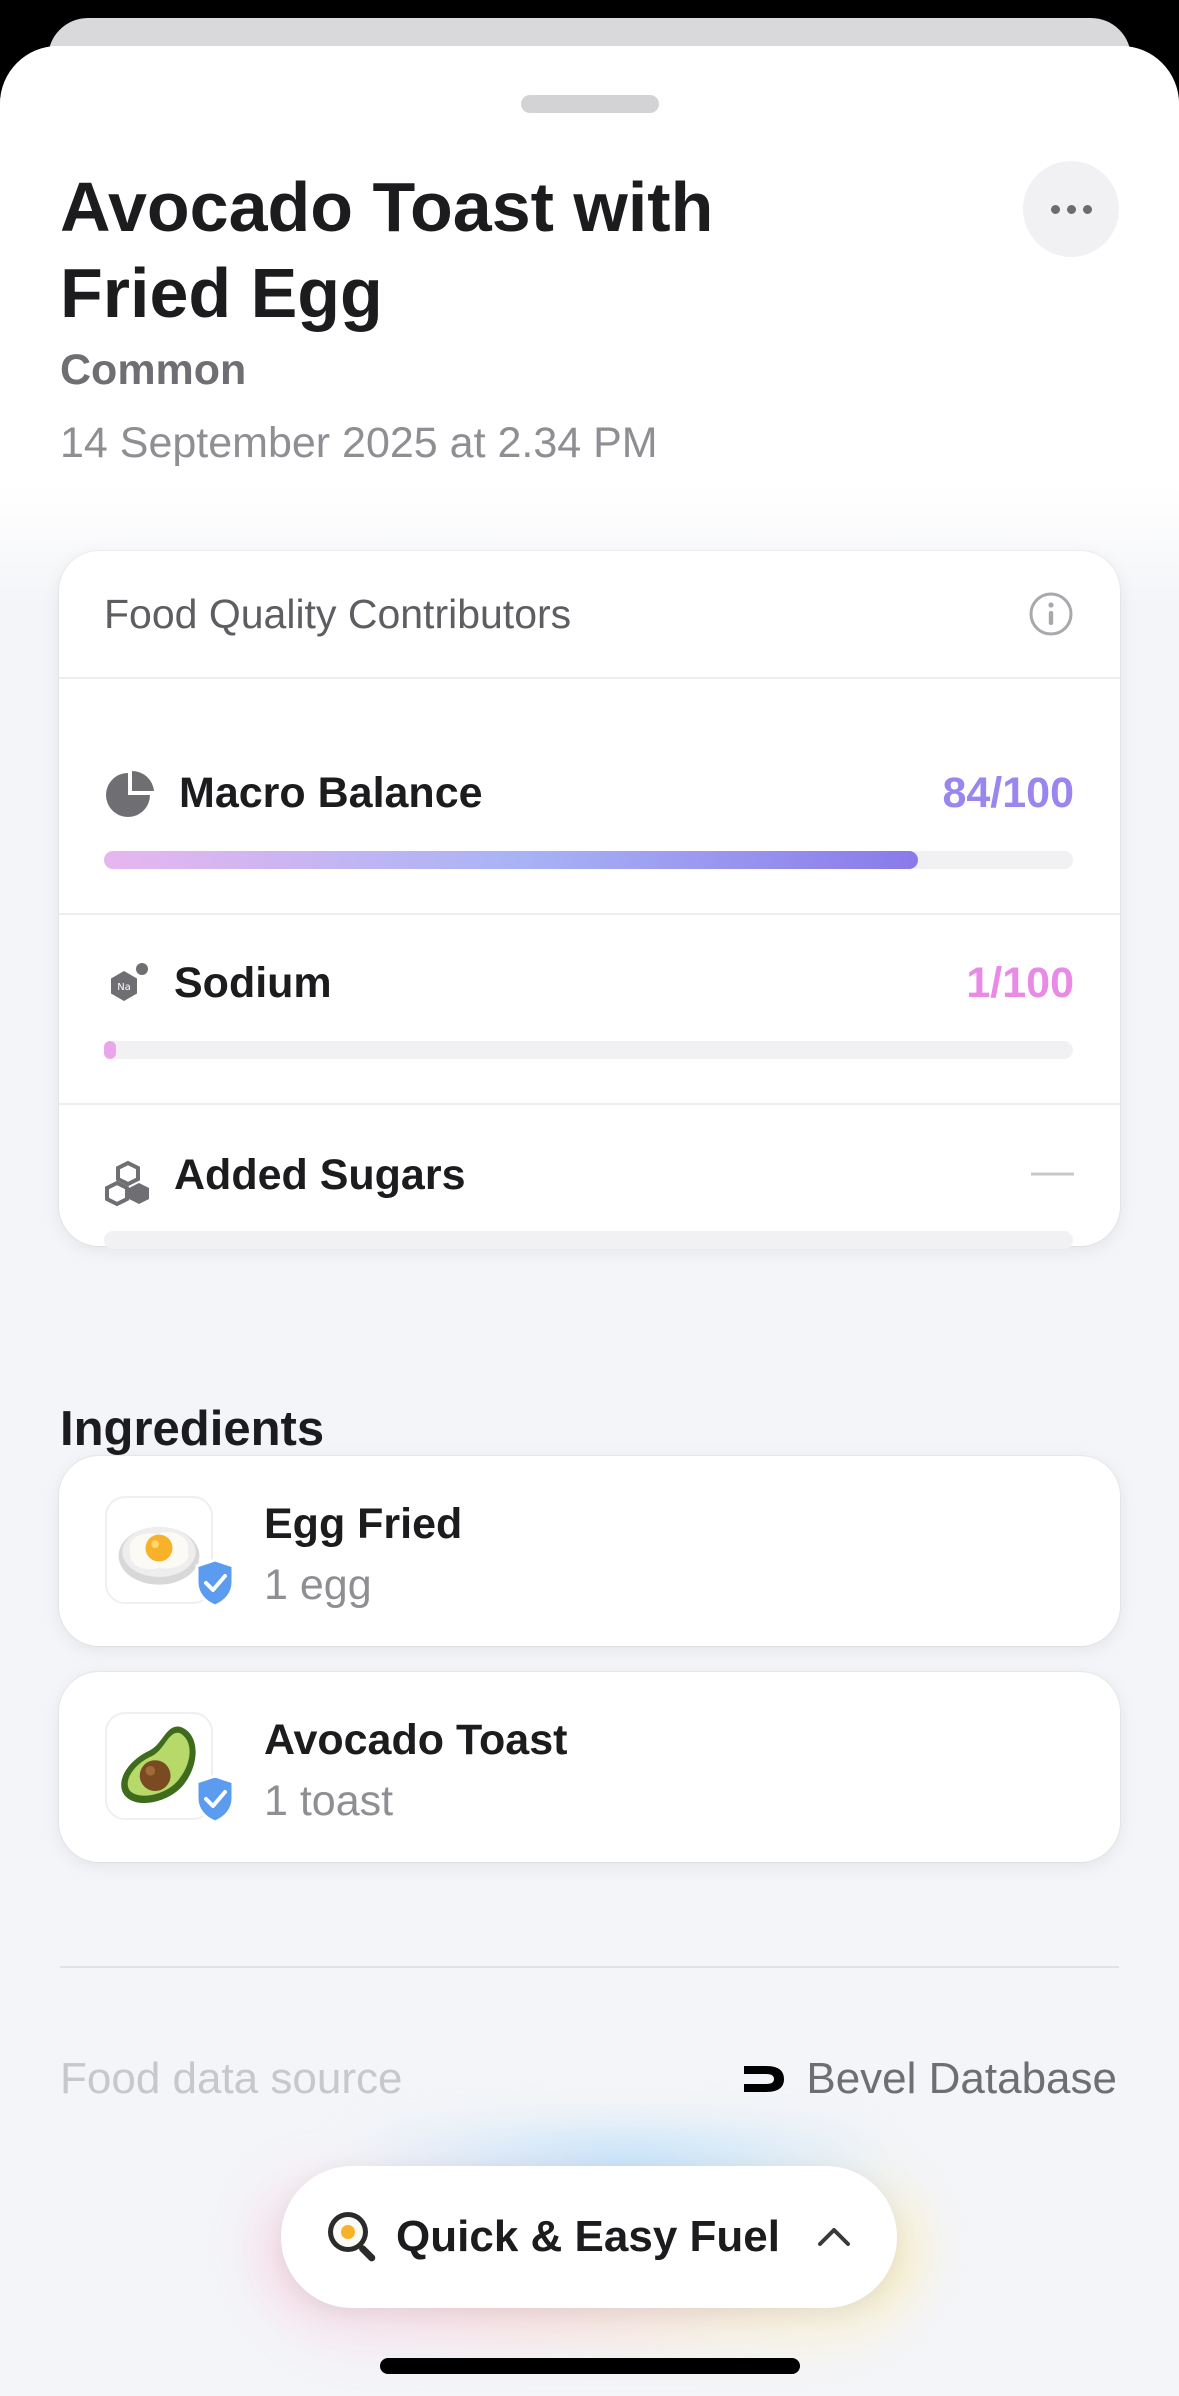  Describe the element at coordinates (1052, 1171) in the screenshot. I see `contributor-score: —` at that location.